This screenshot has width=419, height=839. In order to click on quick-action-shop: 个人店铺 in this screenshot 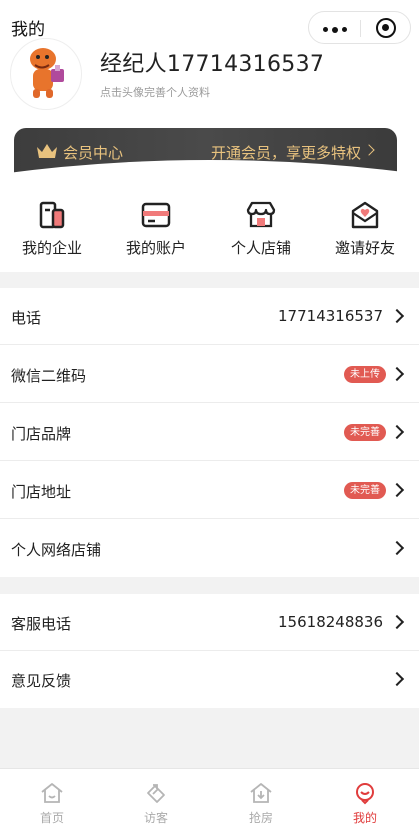, I will do `click(261, 230)`.